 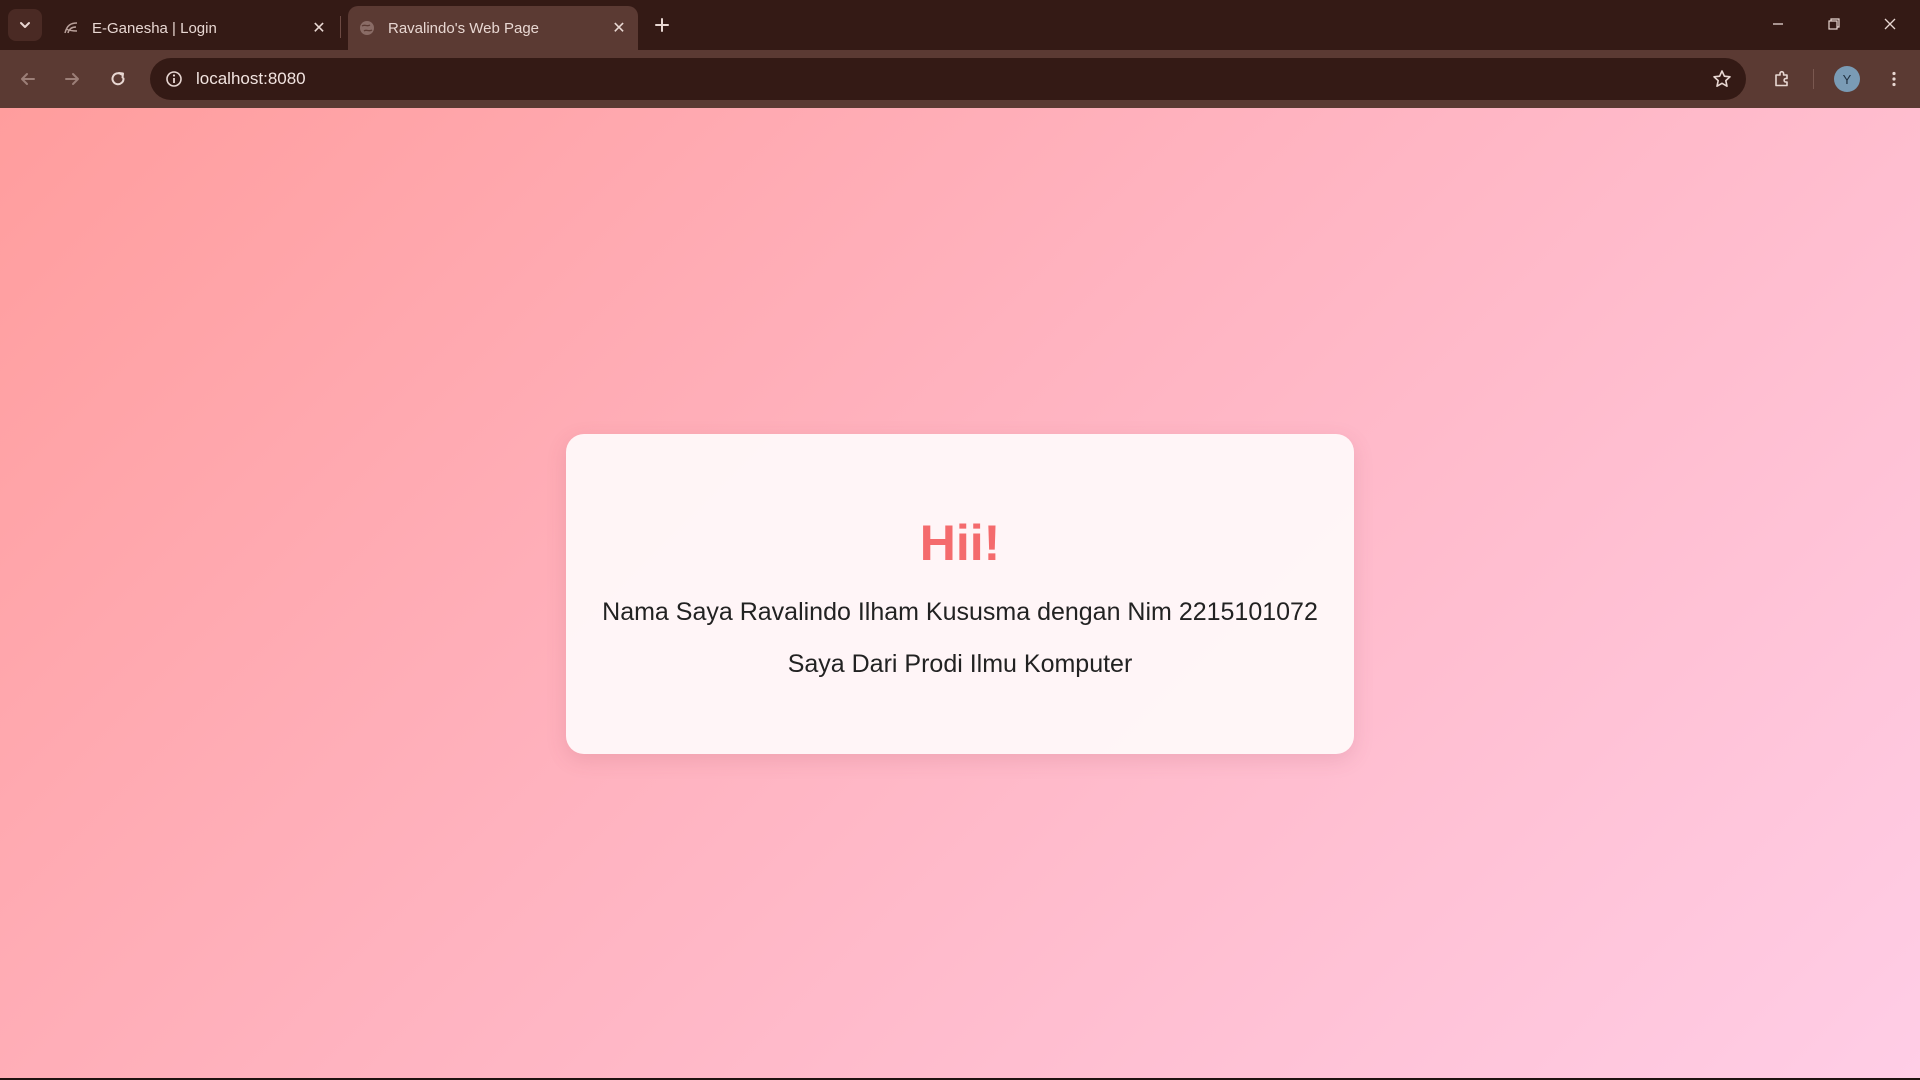 I want to click on browser-menu-button, so click(x=1894, y=79).